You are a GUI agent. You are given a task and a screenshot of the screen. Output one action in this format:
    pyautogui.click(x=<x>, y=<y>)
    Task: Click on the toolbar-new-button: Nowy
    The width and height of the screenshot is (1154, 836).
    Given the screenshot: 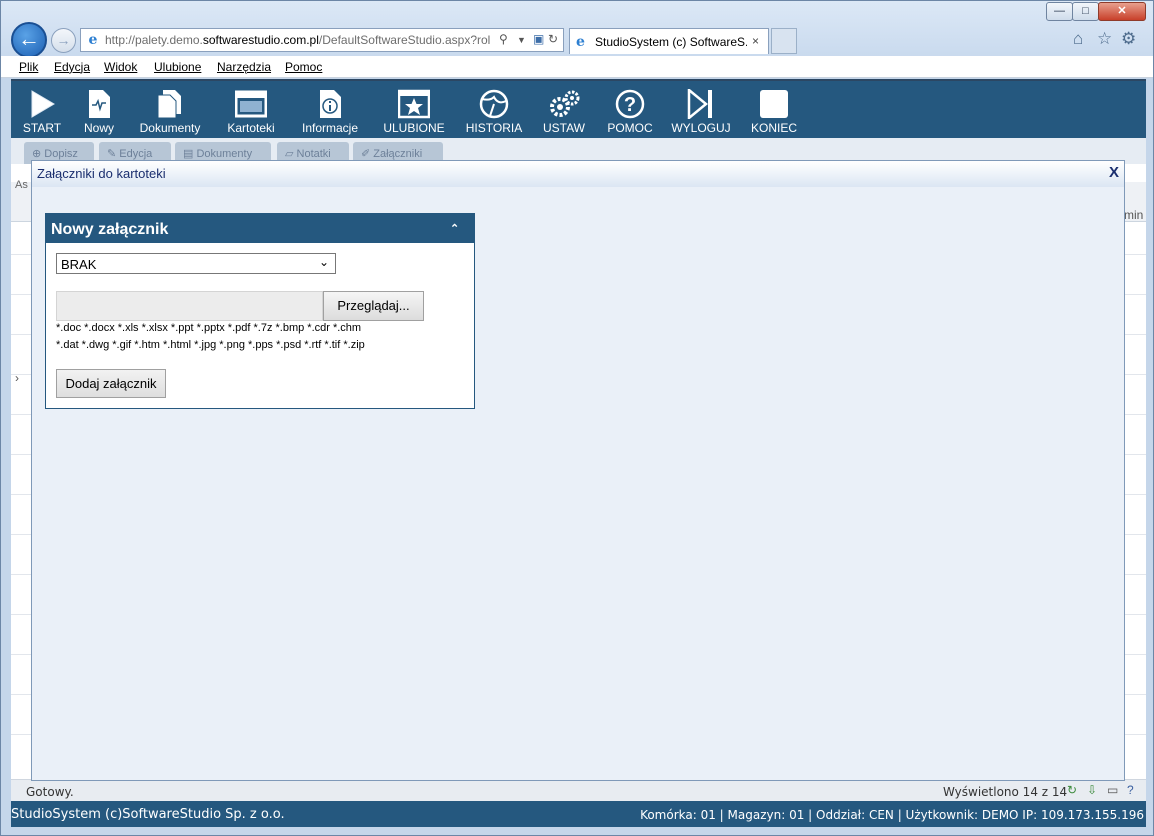 What is the action you would take?
    pyautogui.click(x=99, y=110)
    